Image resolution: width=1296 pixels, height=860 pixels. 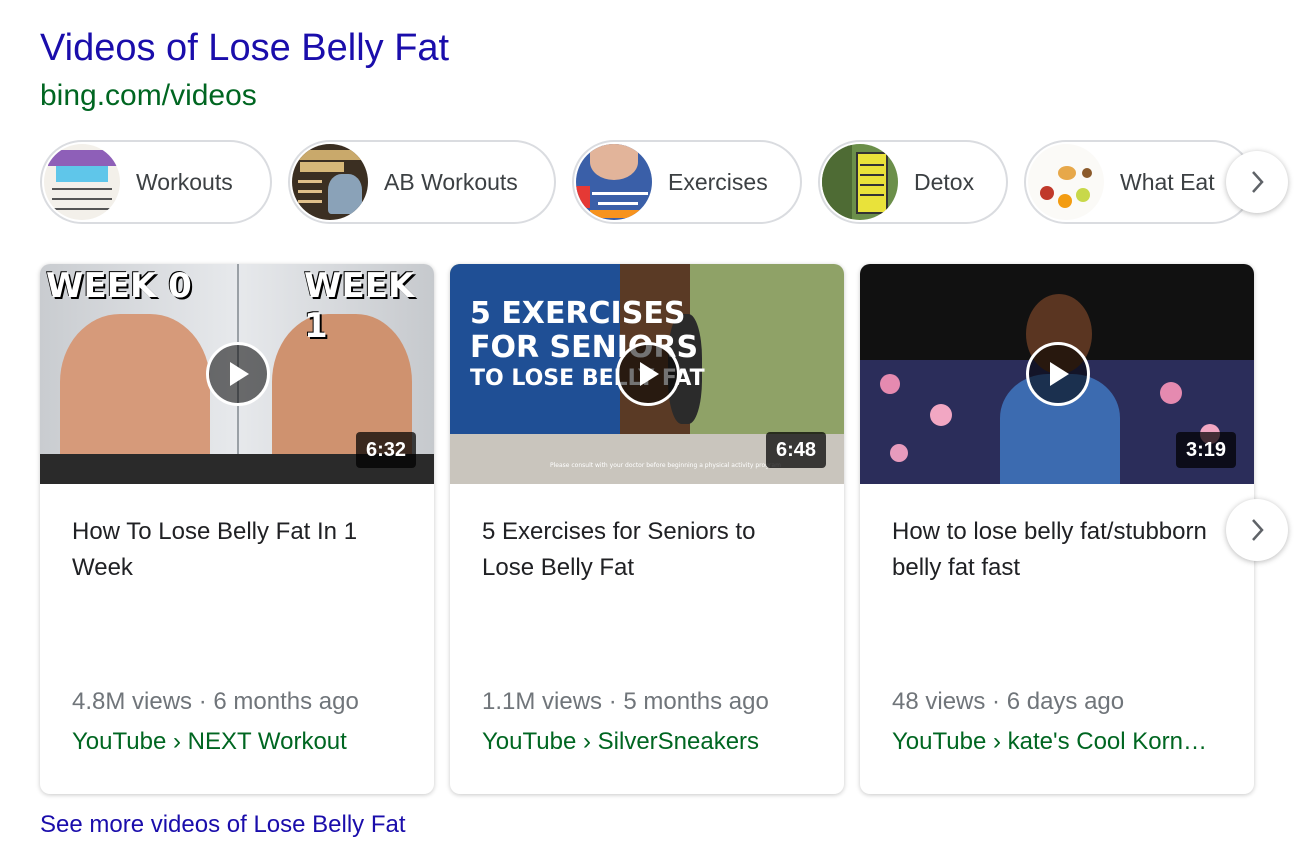 What do you see at coordinates (578, 313) in the screenshot?
I see `thumbnail-overlay-text: 5 EXERCISES` at bounding box center [578, 313].